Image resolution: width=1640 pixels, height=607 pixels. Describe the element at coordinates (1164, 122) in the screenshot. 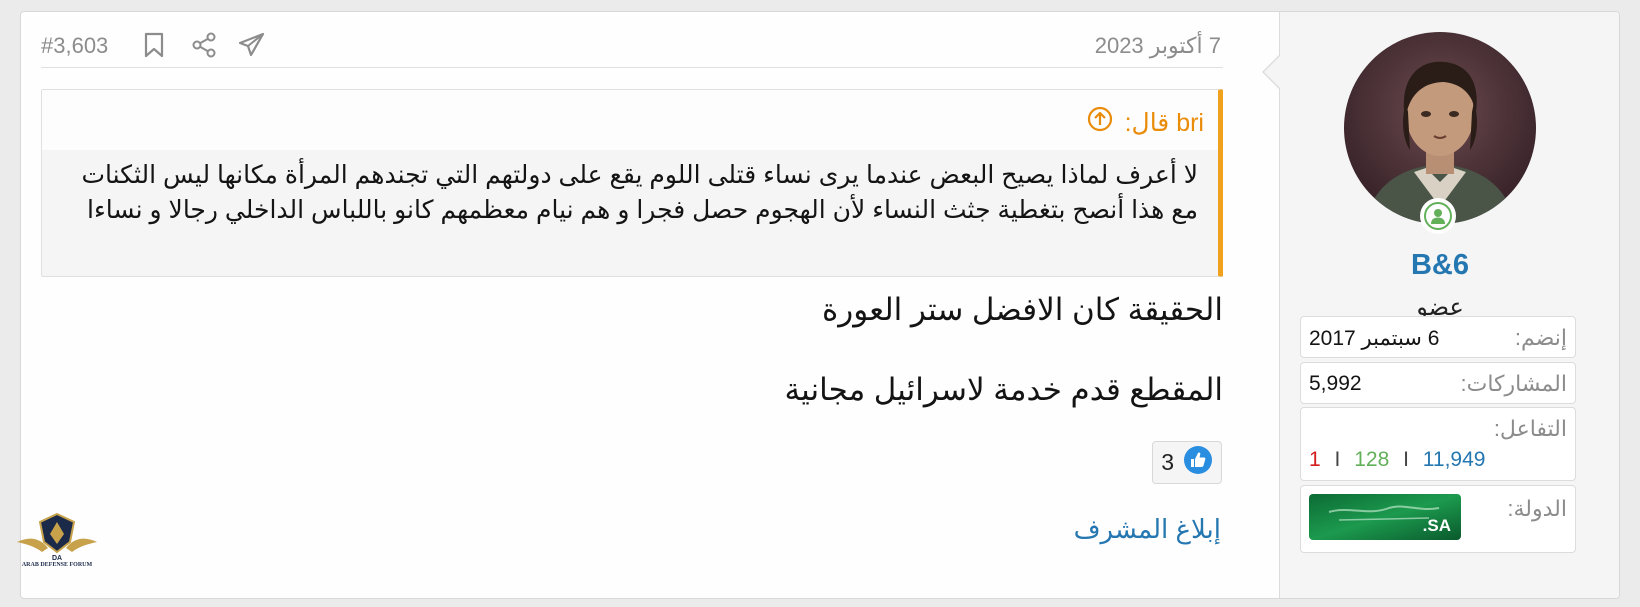

I see `quote-author: bri قال:` at that location.